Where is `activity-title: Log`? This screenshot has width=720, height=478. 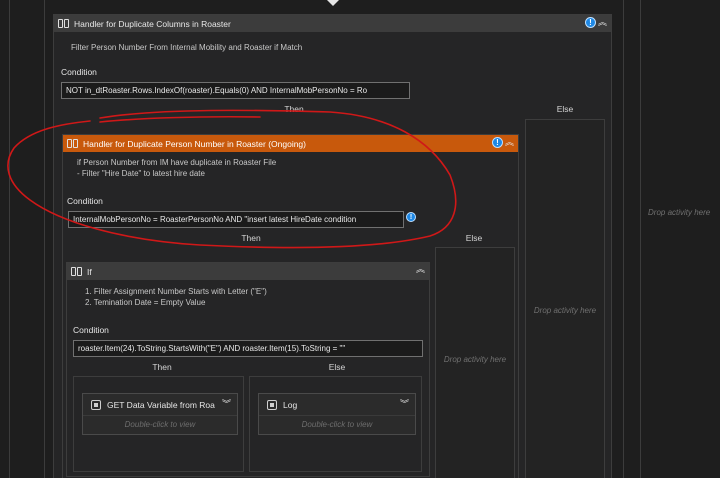
activity-title: Log is located at coordinates (290, 404).